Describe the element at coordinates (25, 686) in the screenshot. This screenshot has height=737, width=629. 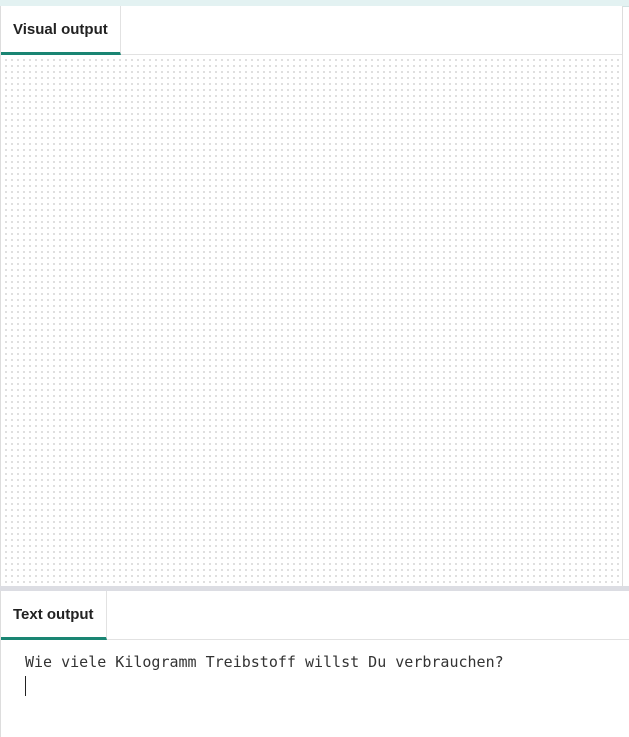
I see `text-cursor` at that location.